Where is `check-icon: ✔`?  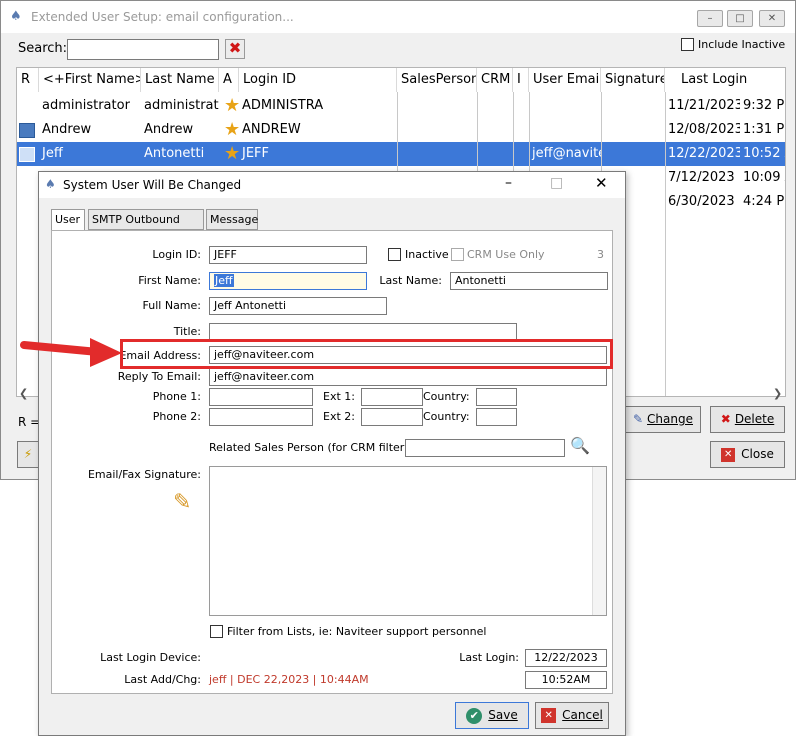 check-icon: ✔ is located at coordinates (474, 715).